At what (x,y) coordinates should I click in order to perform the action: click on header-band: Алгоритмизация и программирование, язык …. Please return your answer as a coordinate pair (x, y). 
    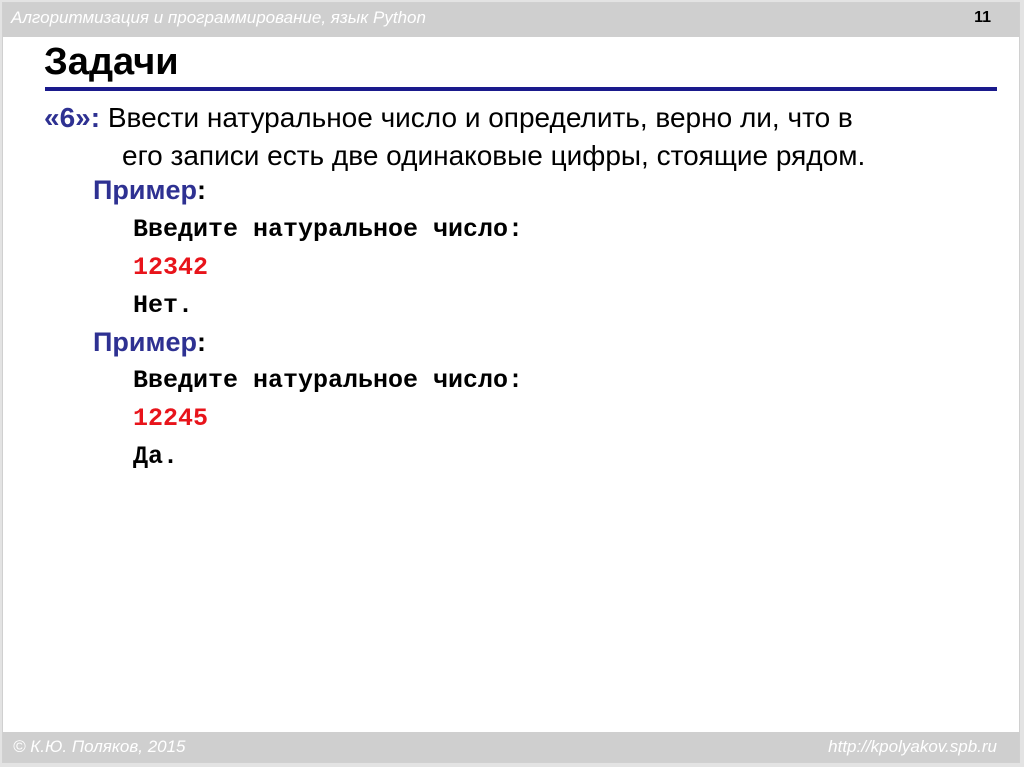
    Looking at the image, I should click on (511, 20).